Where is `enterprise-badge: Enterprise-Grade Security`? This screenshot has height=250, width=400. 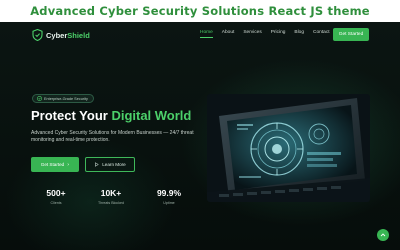
enterprise-badge: Enterprise-Grade Security is located at coordinates (63, 98).